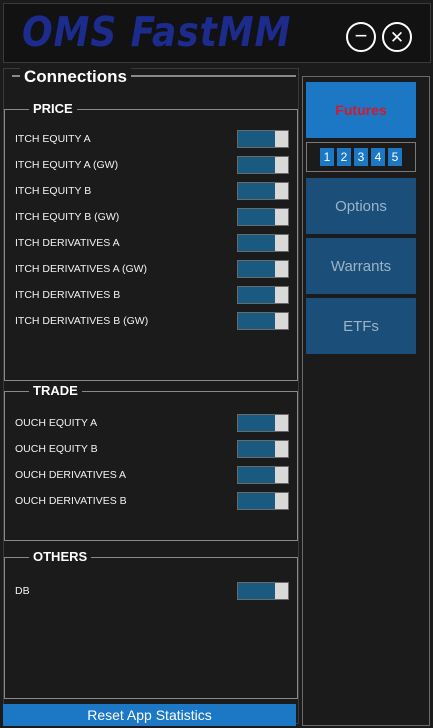 The image size is (433, 728). I want to click on connection-row: ITCH EQUITY B, so click(152, 192).